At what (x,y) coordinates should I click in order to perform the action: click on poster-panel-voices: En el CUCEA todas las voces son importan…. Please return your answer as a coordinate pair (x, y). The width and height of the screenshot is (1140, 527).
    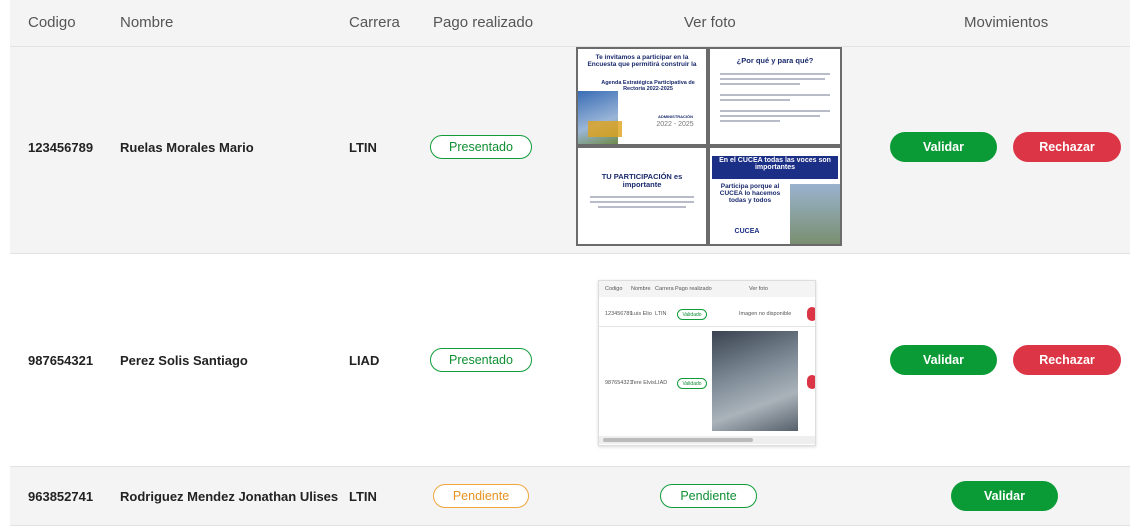
    Looking at the image, I should click on (775, 196).